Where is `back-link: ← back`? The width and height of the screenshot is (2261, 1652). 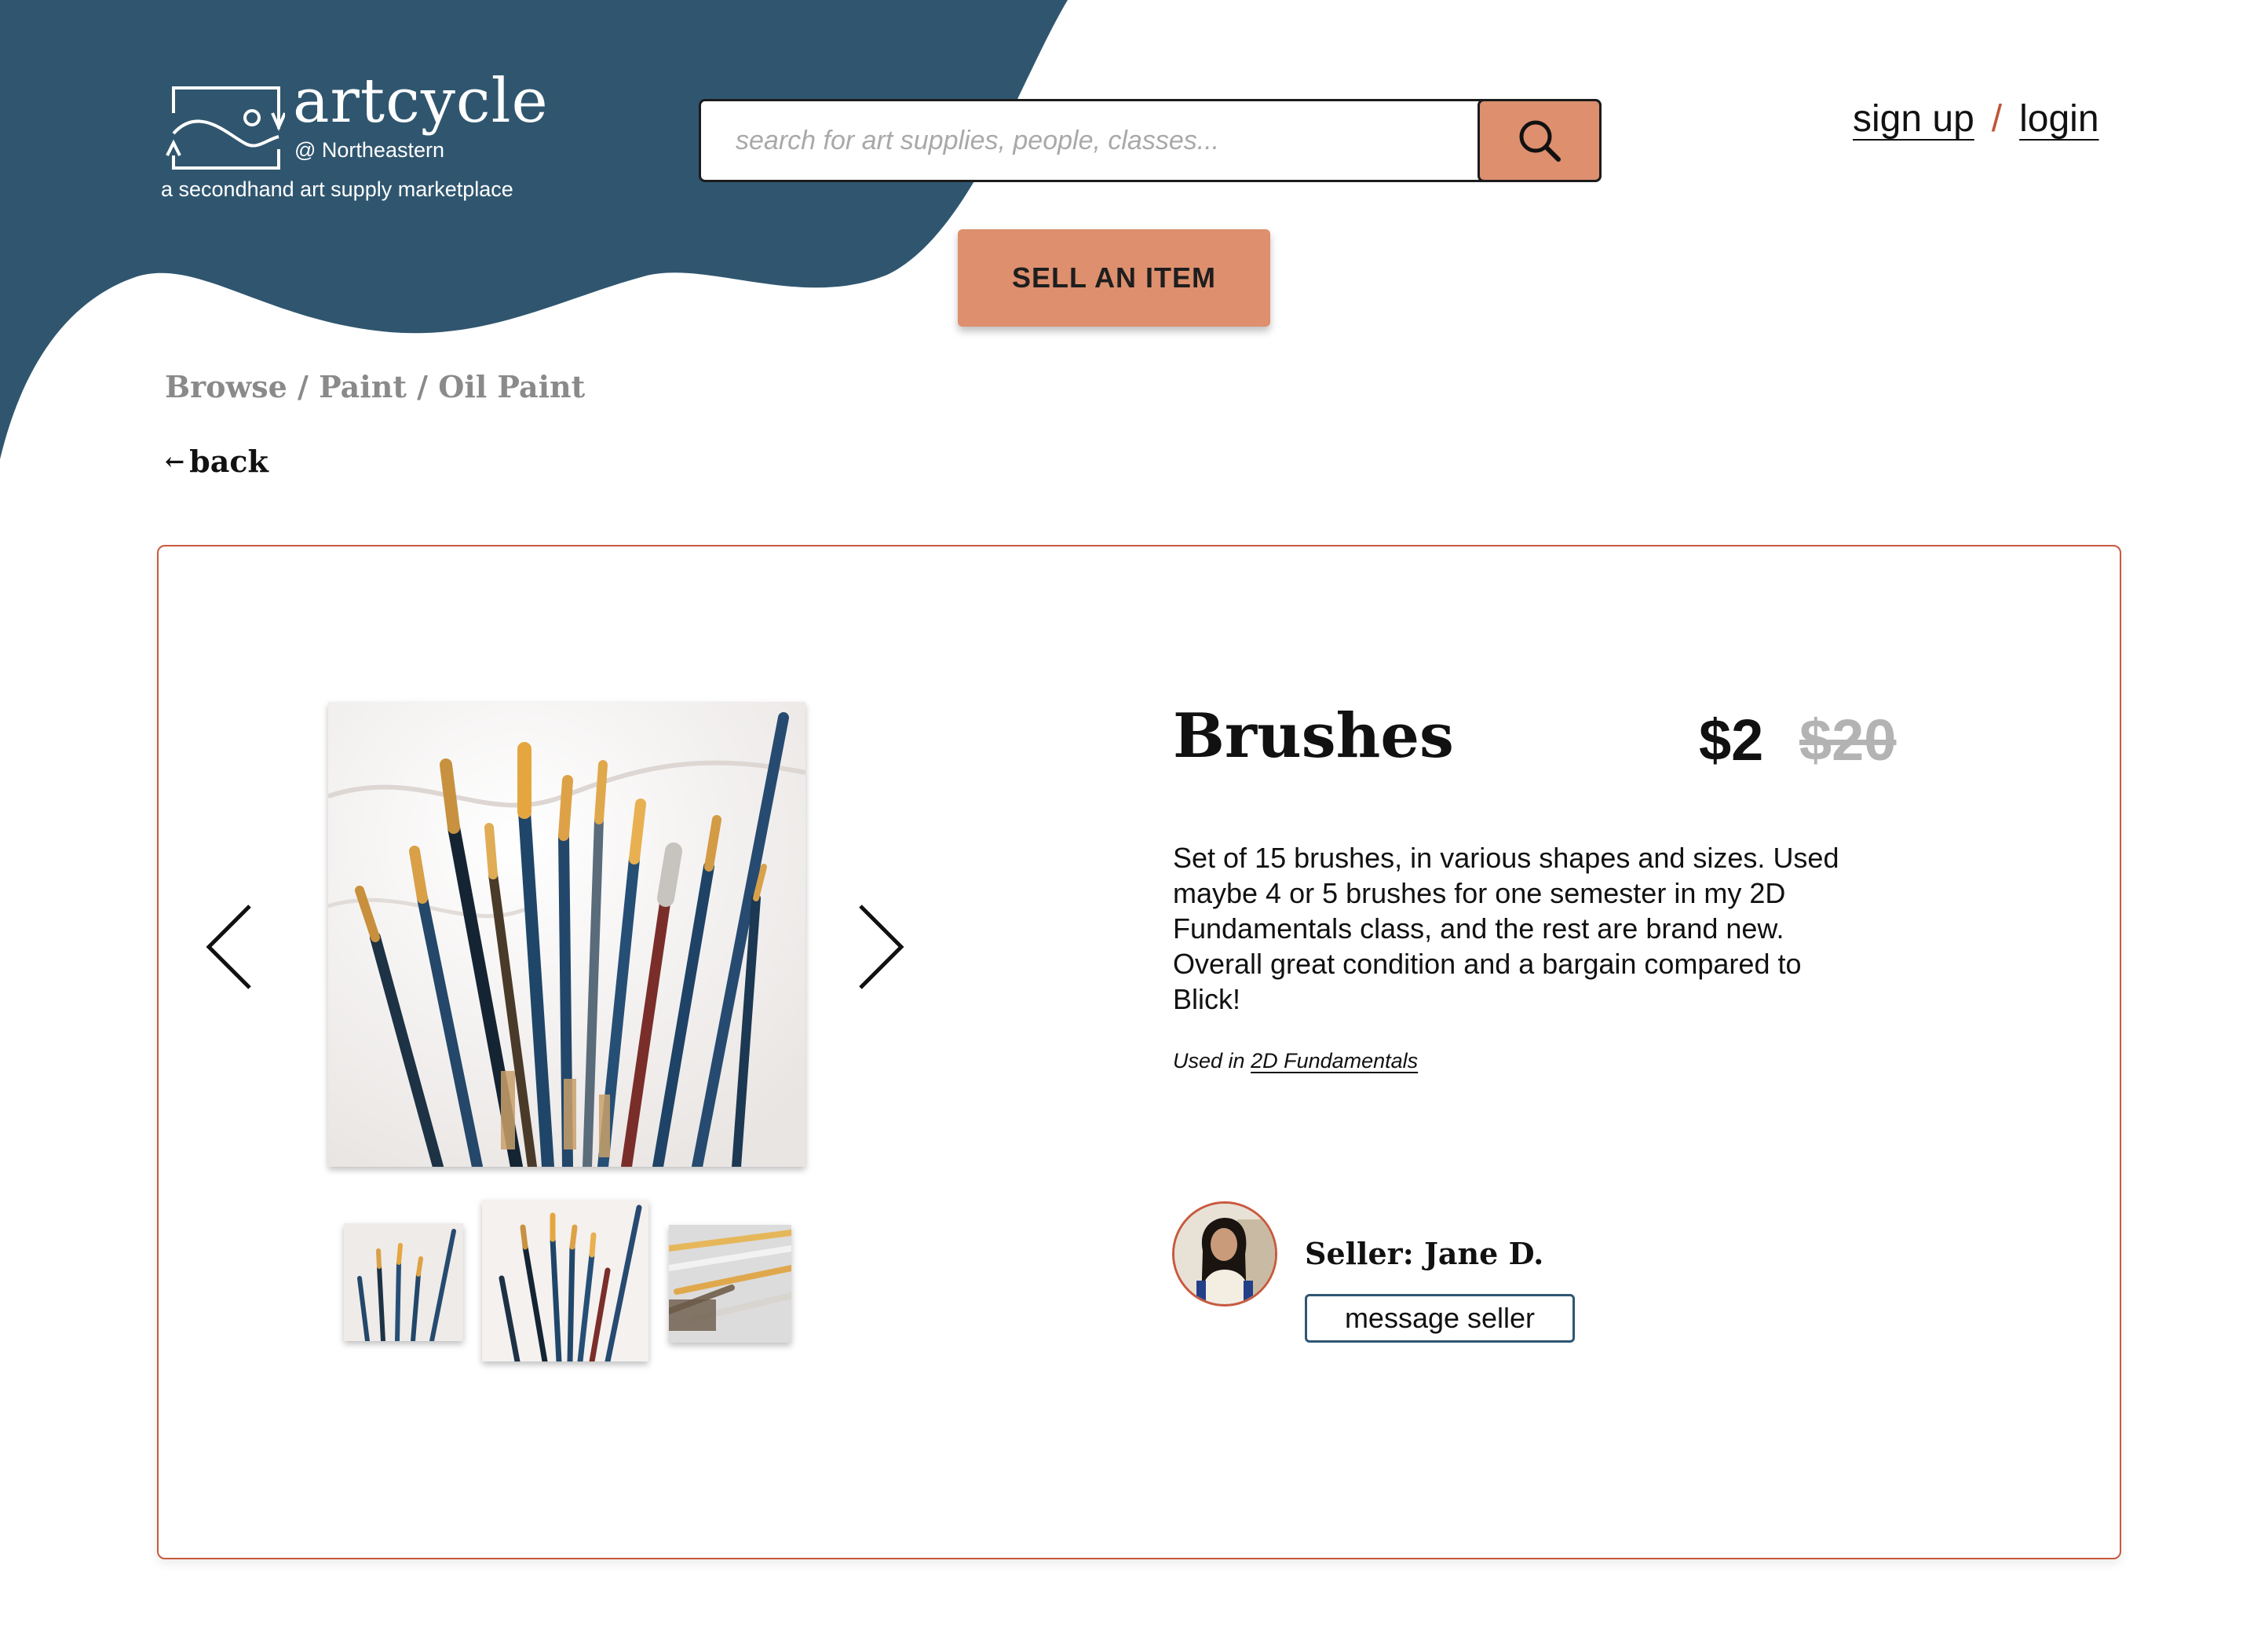 back-link: ← back is located at coordinates (216, 461).